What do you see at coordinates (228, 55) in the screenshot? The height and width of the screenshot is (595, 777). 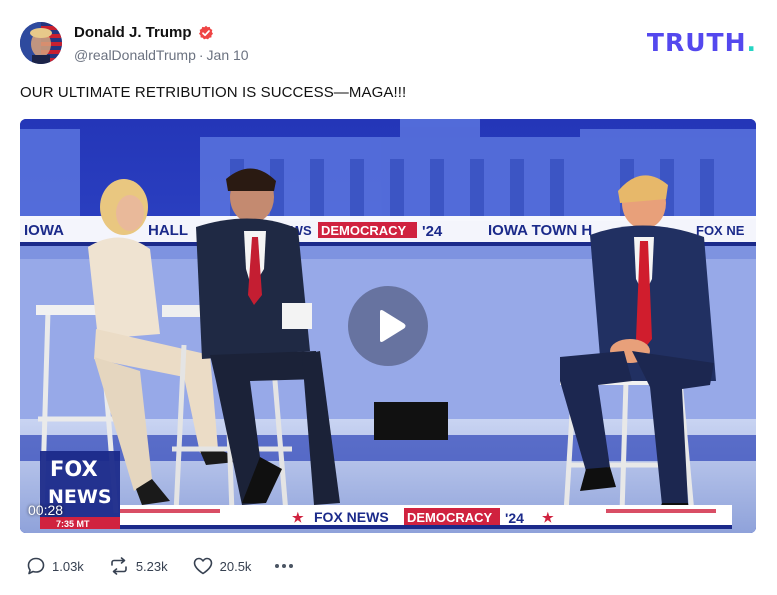 I see `post-date: Jan 10` at bounding box center [228, 55].